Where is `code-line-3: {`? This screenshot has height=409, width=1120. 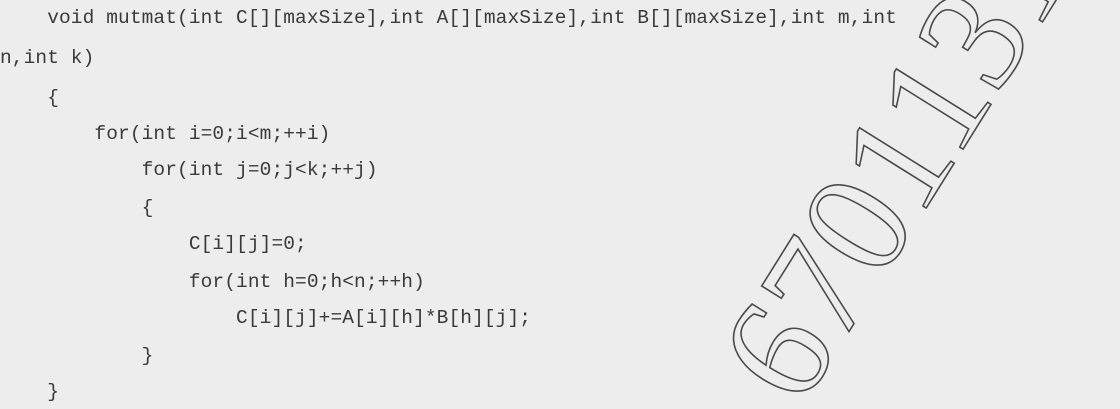 code-line-3: { is located at coordinates (30, 98).